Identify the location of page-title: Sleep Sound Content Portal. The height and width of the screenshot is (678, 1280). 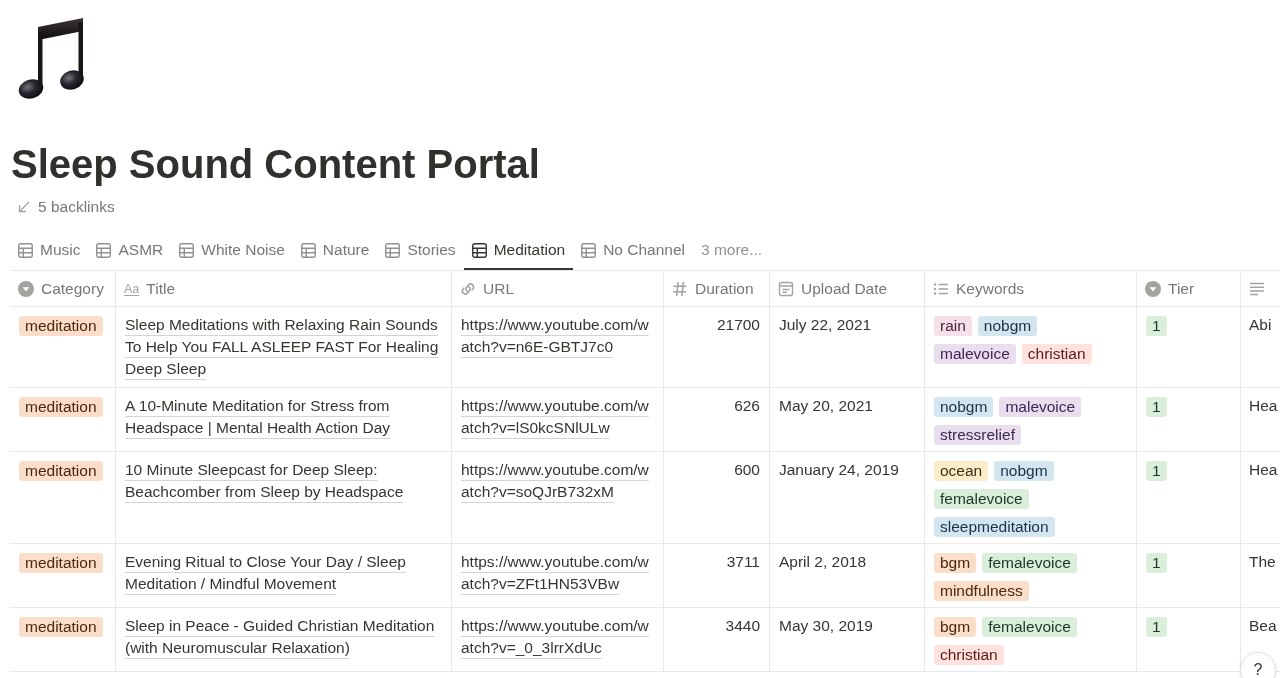
(276, 164).